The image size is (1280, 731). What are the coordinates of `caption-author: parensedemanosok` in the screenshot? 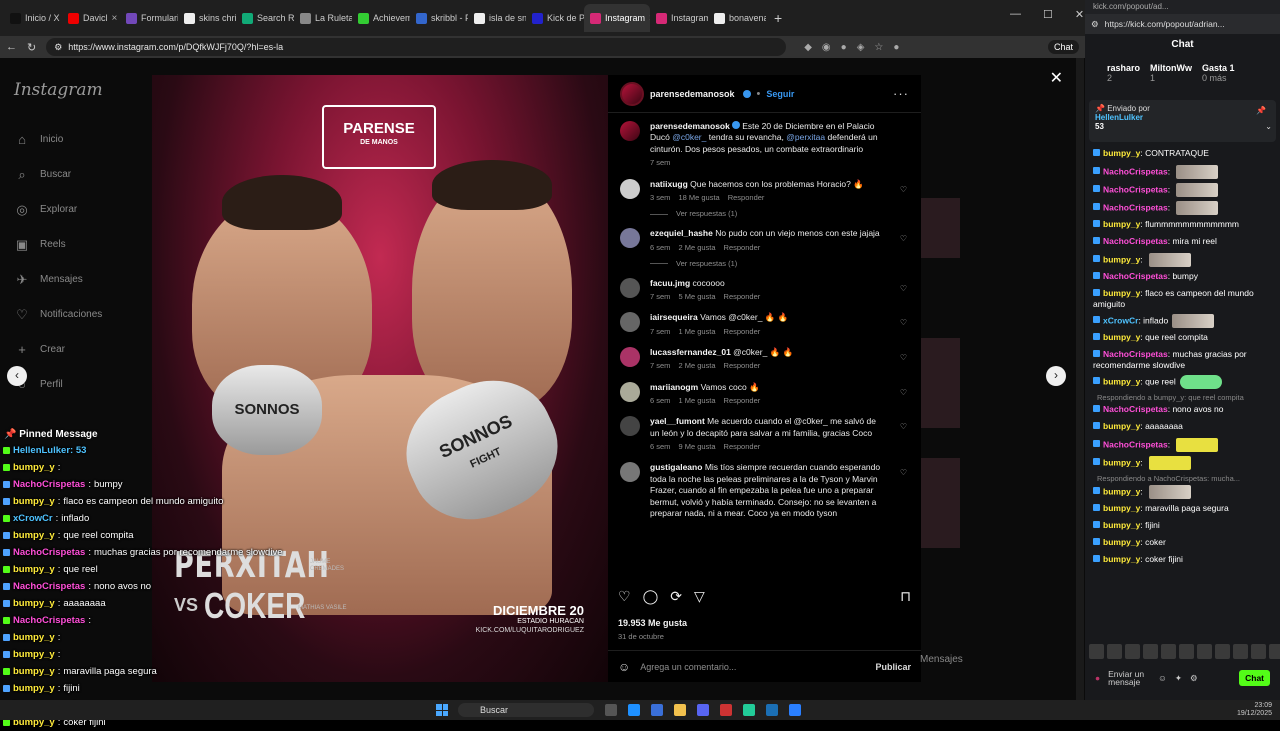 It's located at (690, 126).